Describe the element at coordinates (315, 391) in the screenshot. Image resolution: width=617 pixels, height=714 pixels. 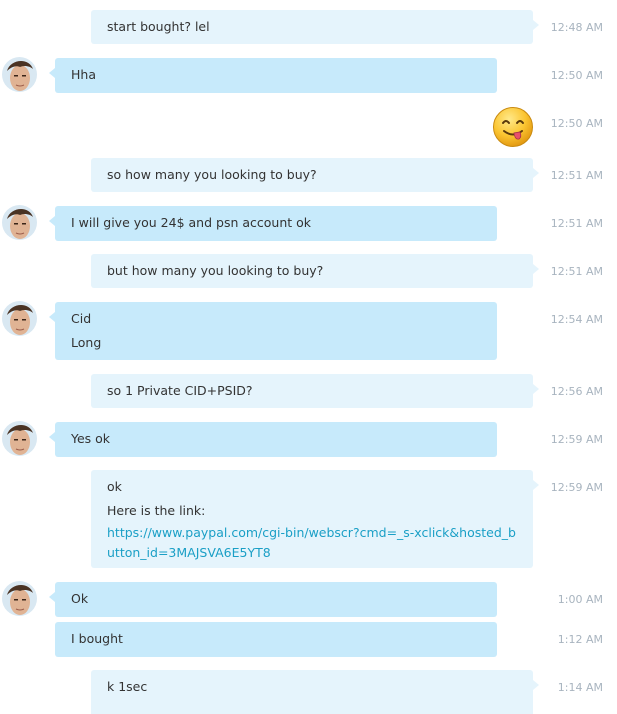
I see `message-bubble-outgoing: so 1 Private CID+PSID?` at that location.